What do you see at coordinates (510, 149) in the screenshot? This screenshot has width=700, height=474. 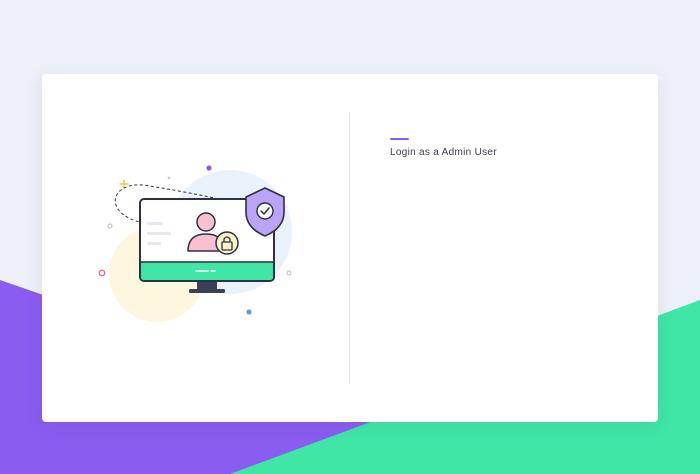 I see `login-panel: Login as a Admin User` at bounding box center [510, 149].